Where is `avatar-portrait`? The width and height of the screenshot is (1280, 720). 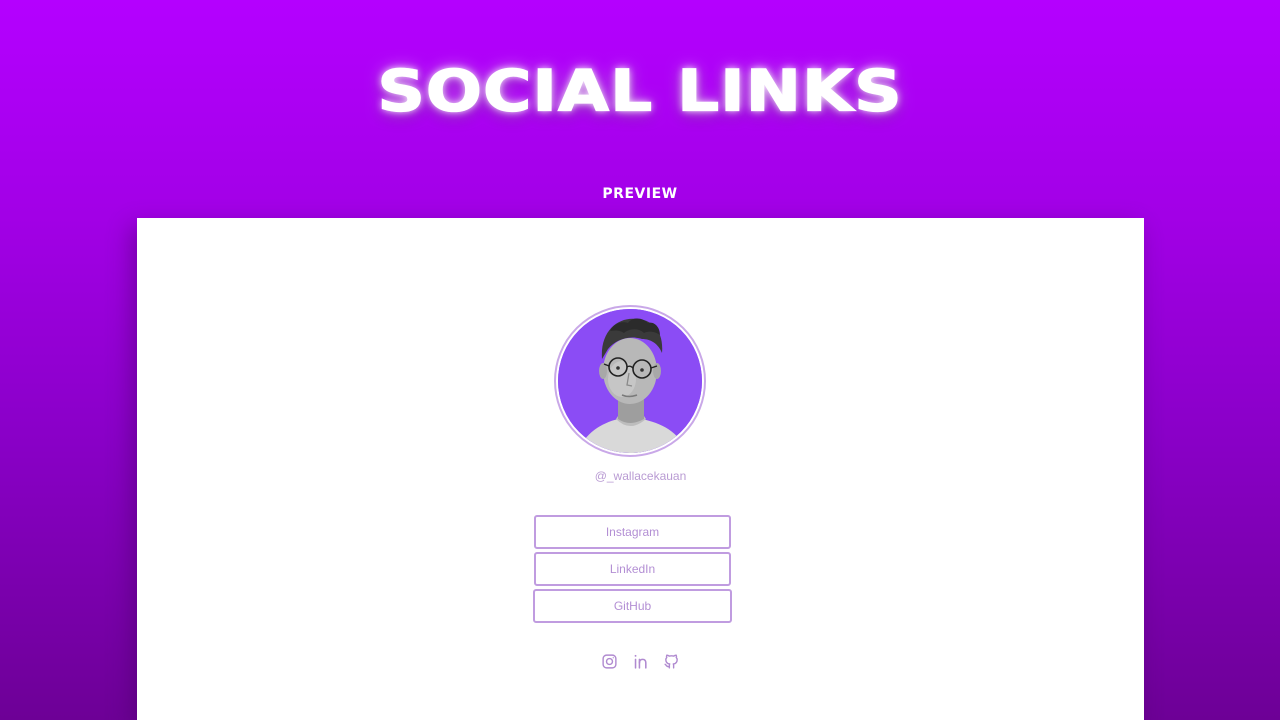
avatar-portrait is located at coordinates (630, 381).